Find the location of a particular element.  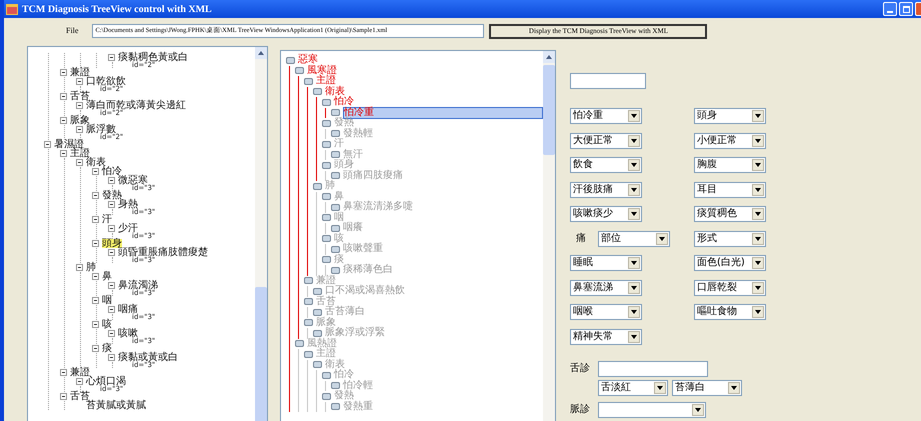

dropdown: 怕冷重 is located at coordinates (606, 116).